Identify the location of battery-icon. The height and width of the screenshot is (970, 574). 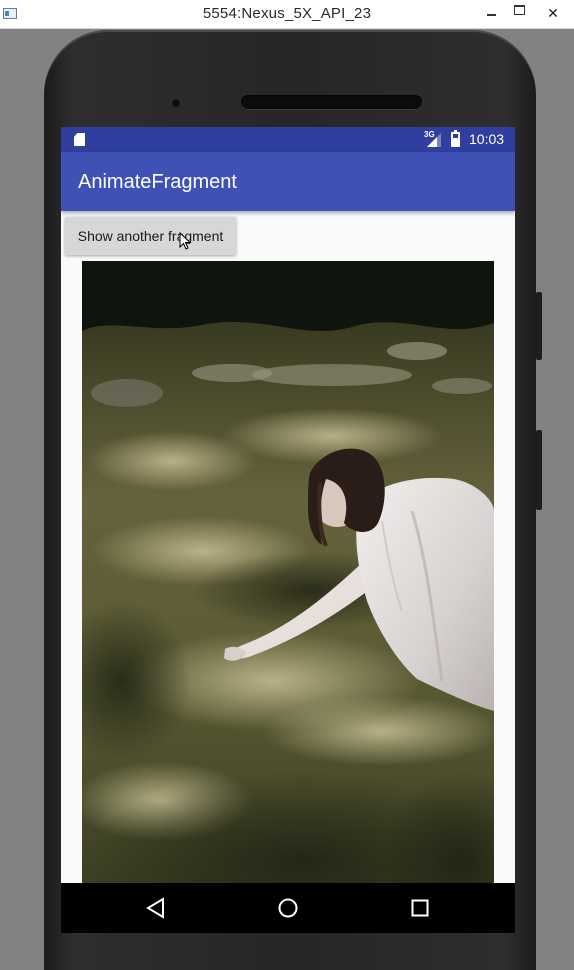
(455, 138).